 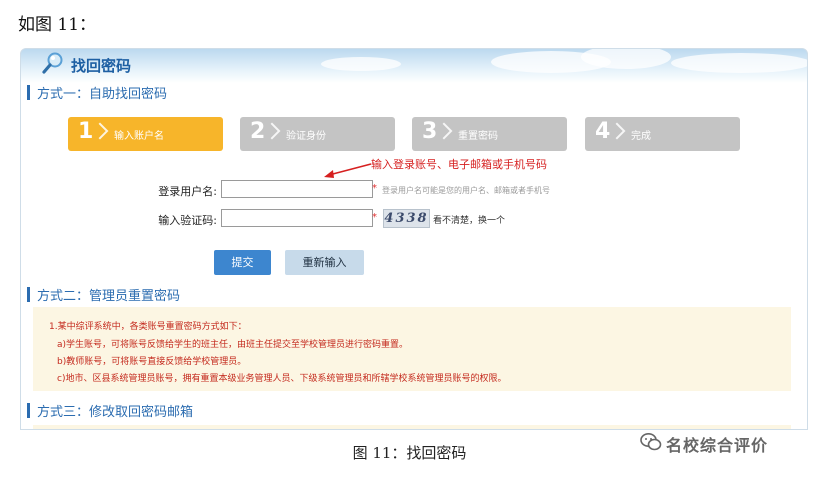 I want to click on page-title: 找回密码, so click(x=86, y=65).